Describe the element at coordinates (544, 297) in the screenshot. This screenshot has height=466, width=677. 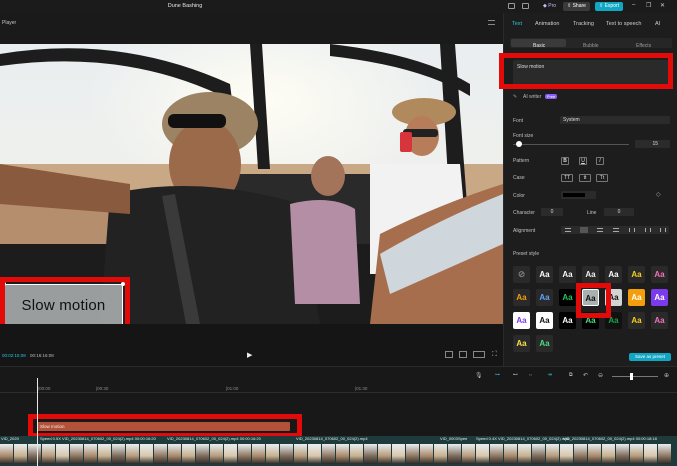
I see `preset-style-8: Aa` at that location.